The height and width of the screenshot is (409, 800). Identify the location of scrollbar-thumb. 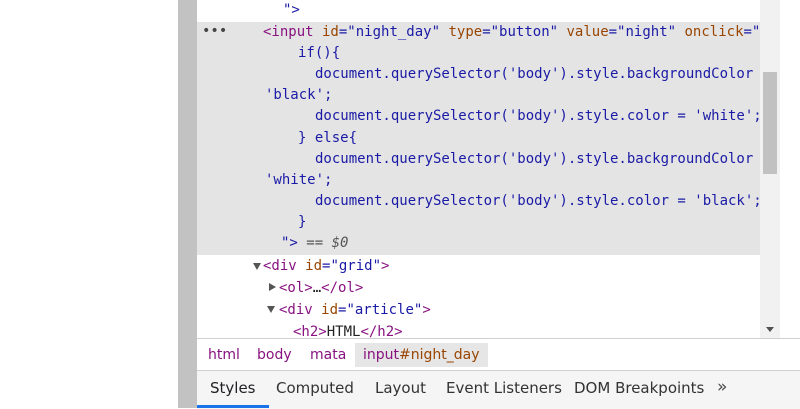
(770, 123).